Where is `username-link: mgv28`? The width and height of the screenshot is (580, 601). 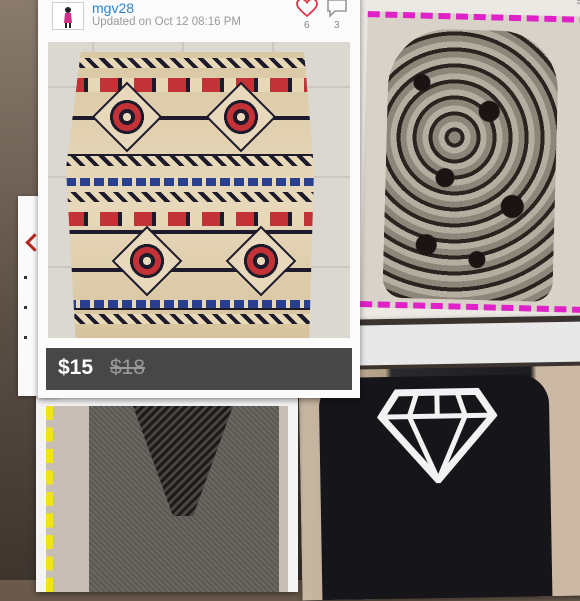
username-link: mgv28 is located at coordinates (113, 8).